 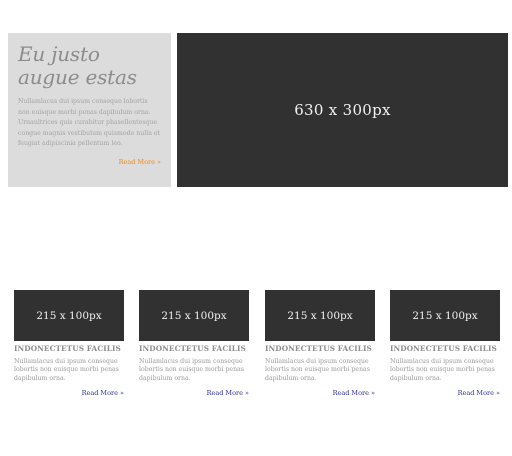 What do you see at coordinates (140, 162) in the screenshot?
I see `featured-read-more-link: Read More »` at bounding box center [140, 162].